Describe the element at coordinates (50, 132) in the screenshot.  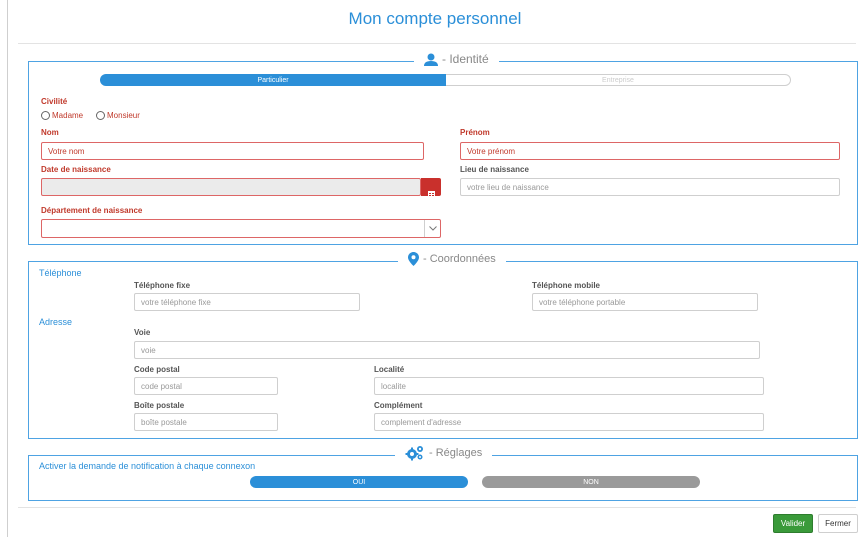
I see `nom-label: Nom` at that location.